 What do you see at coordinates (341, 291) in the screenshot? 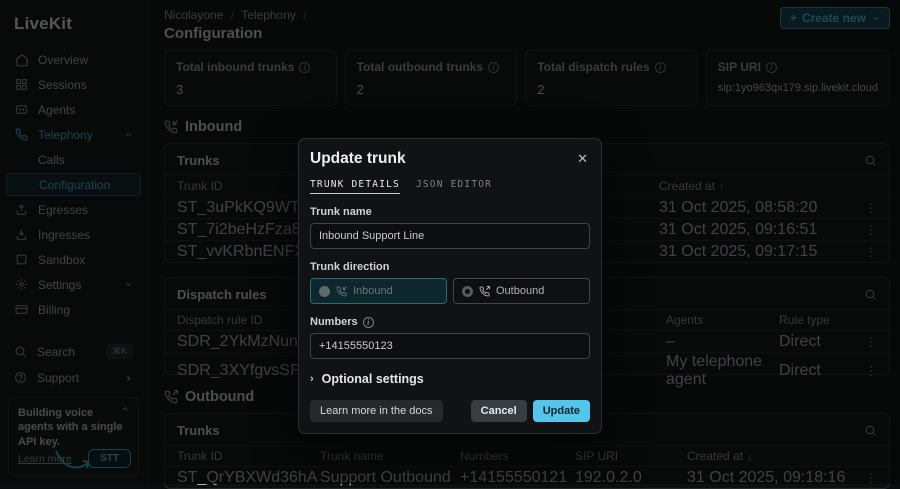
I see `phone-incoming-icon` at bounding box center [341, 291].